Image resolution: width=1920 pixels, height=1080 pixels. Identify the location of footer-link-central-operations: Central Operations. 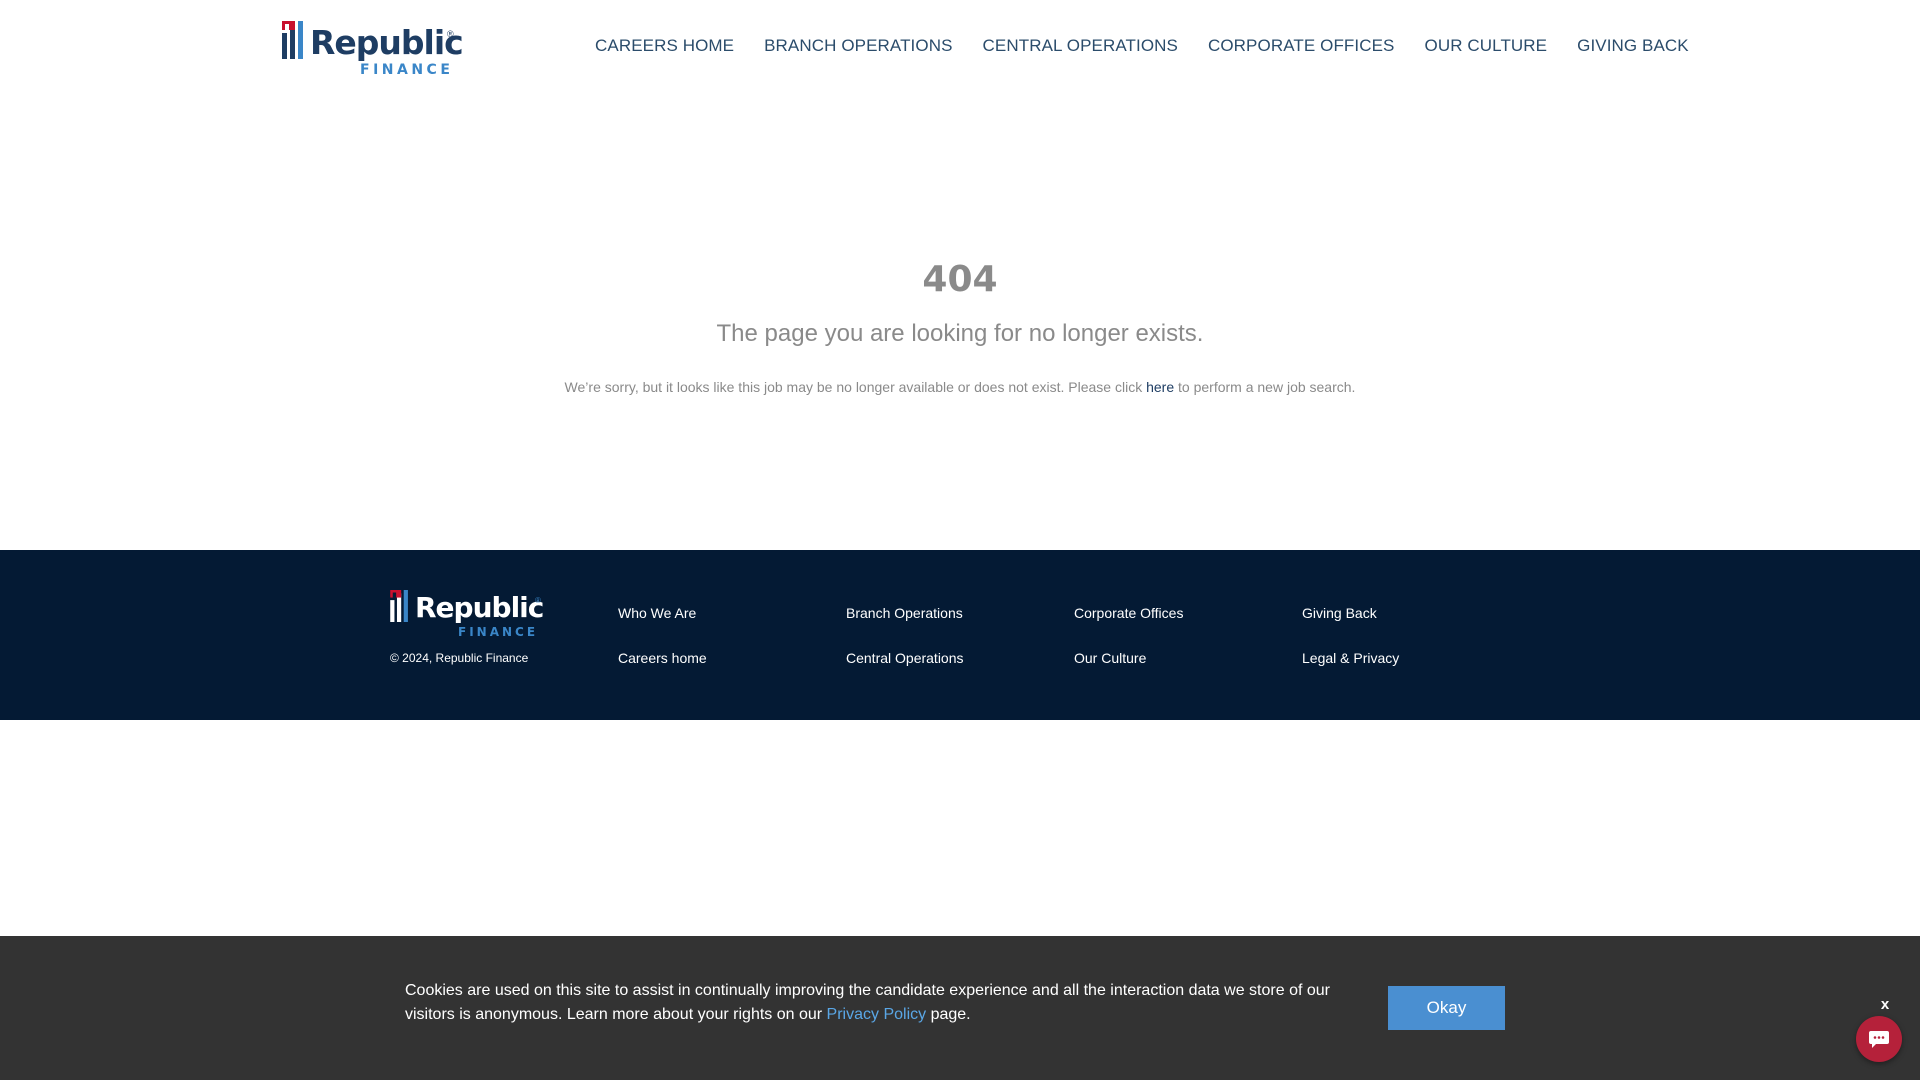
(905, 658).